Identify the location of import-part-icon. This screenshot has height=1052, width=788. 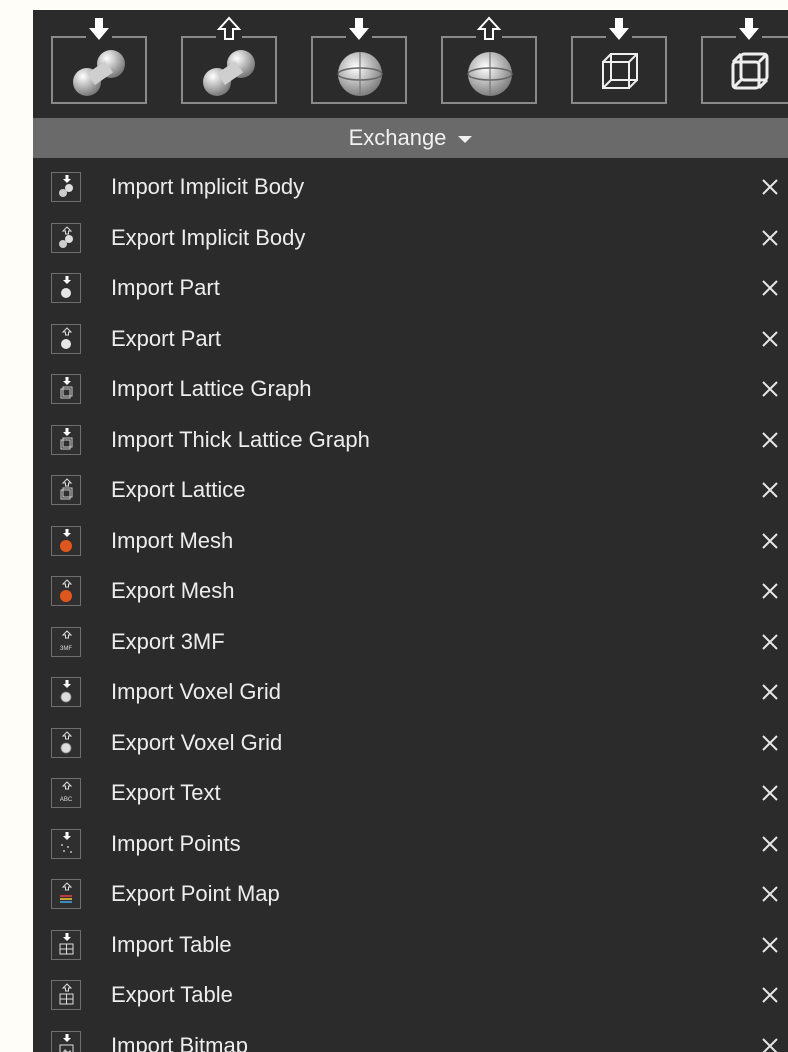
(66, 288).